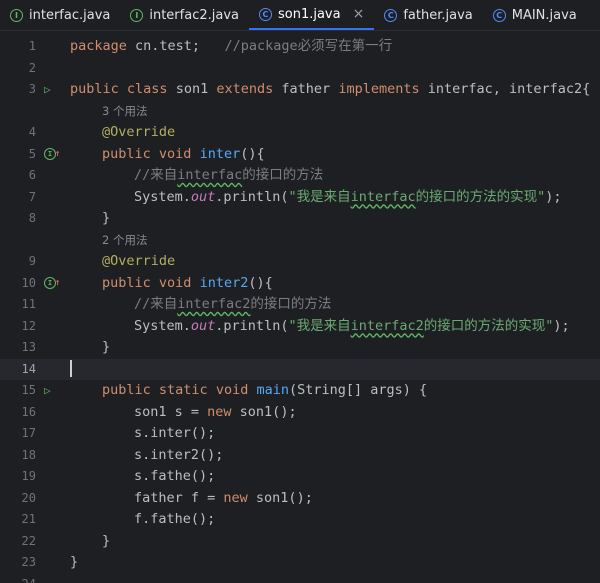  What do you see at coordinates (300, 155) in the screenshot?
I see `code-line: 5 I ↑ public void inter(){` at bounding box center [300, 155].